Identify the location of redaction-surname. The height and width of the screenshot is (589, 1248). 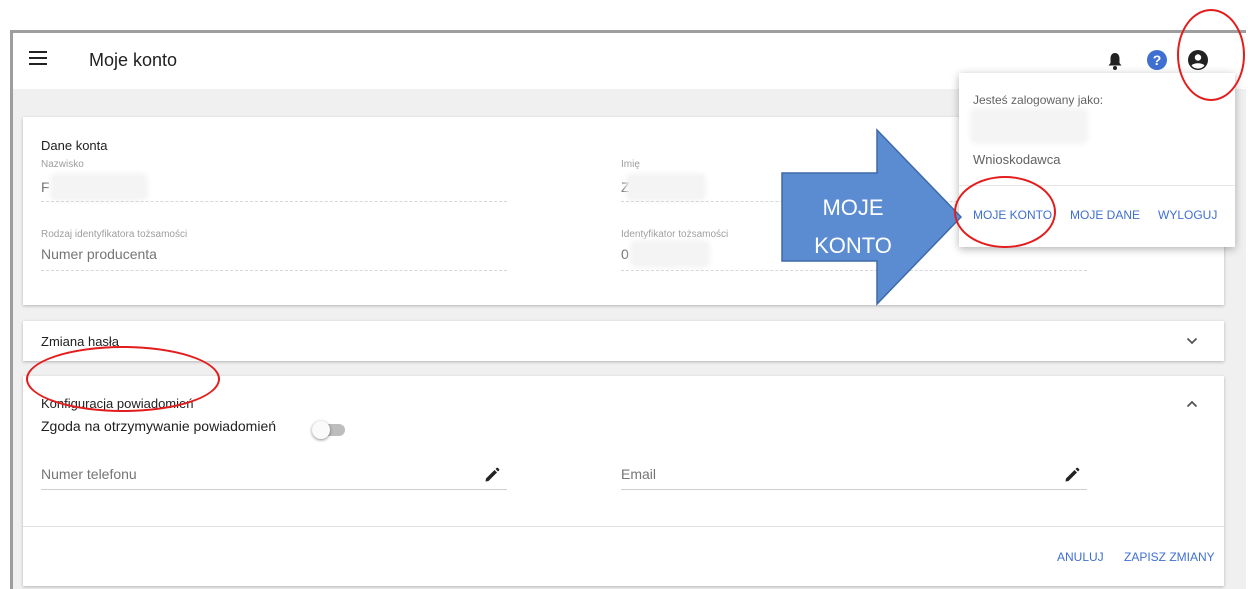
(99, 187).